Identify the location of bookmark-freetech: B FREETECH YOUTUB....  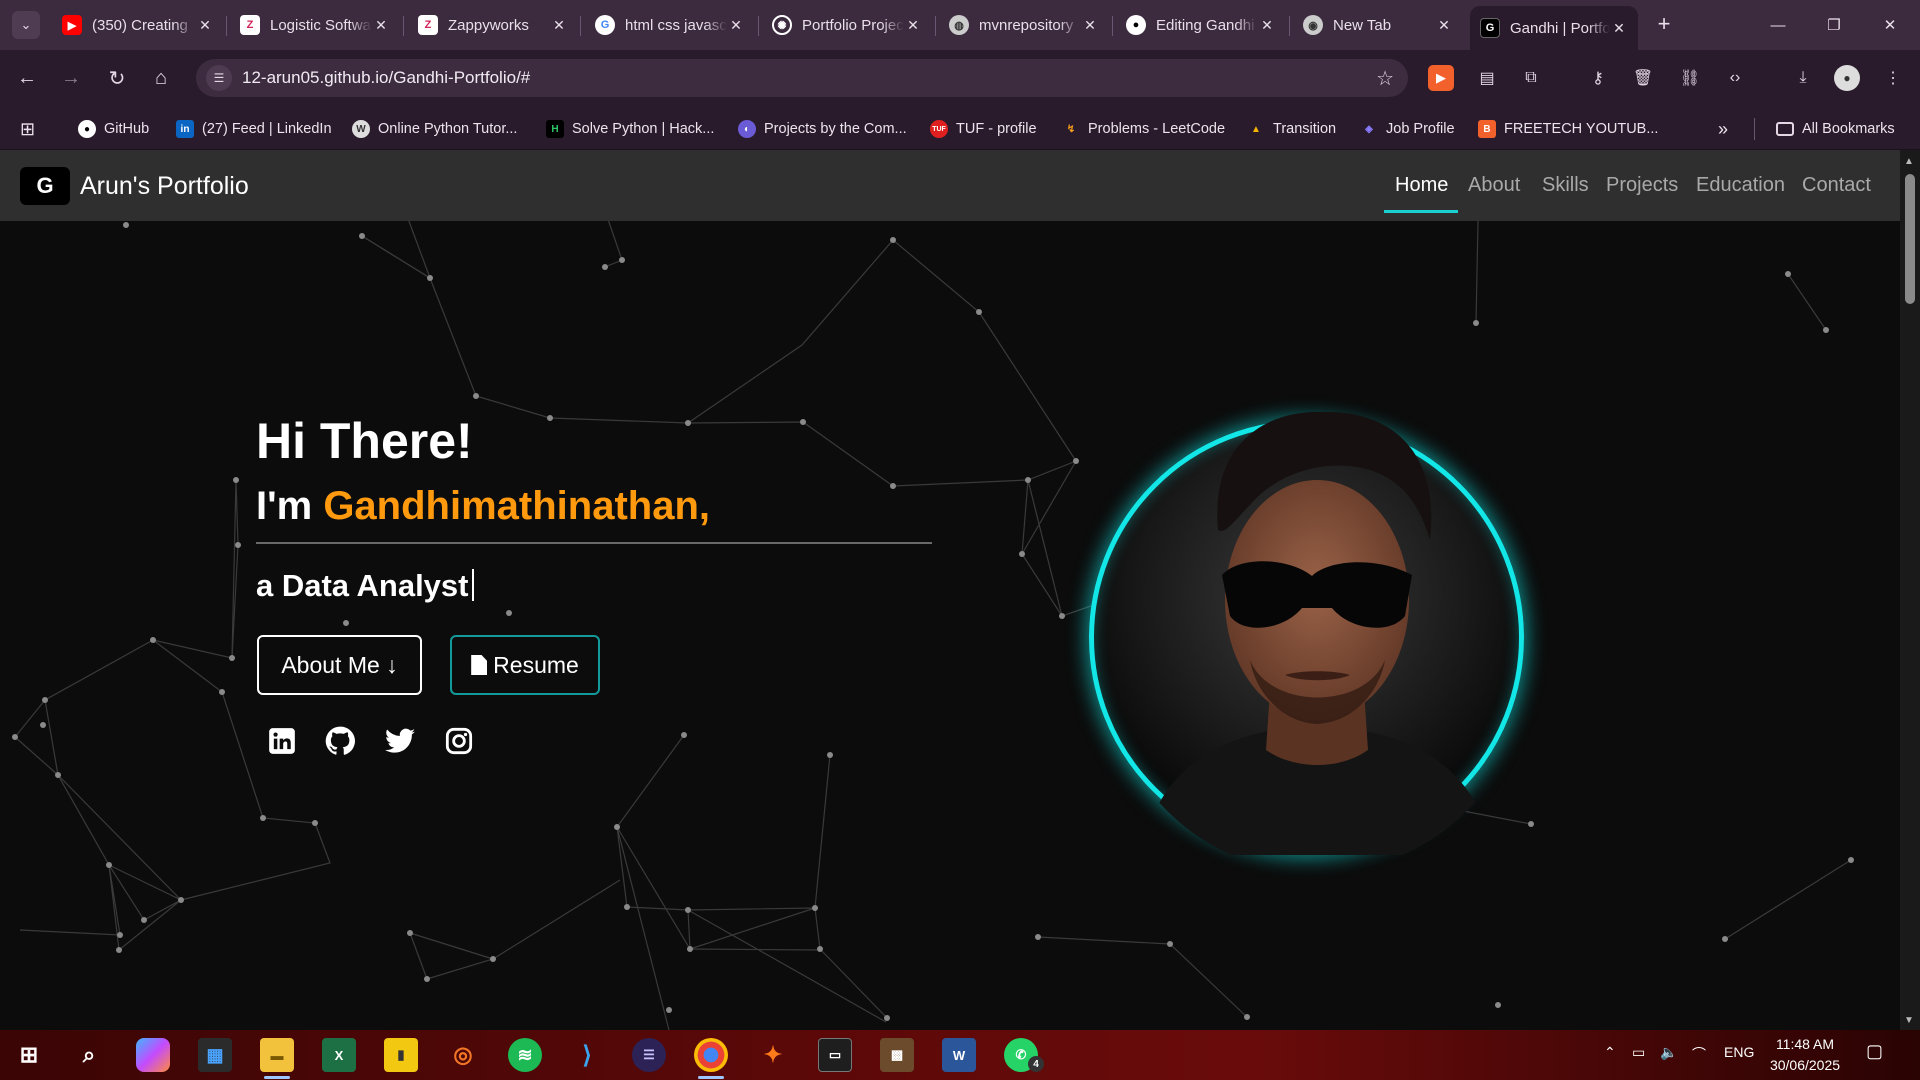
(1568, 129).